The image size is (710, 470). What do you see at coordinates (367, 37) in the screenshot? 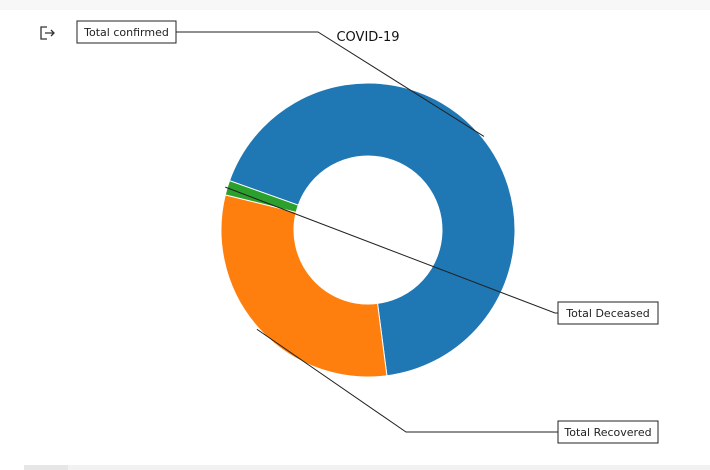
I see `chart-title: COVID-19` at bounding box center [367, 37].